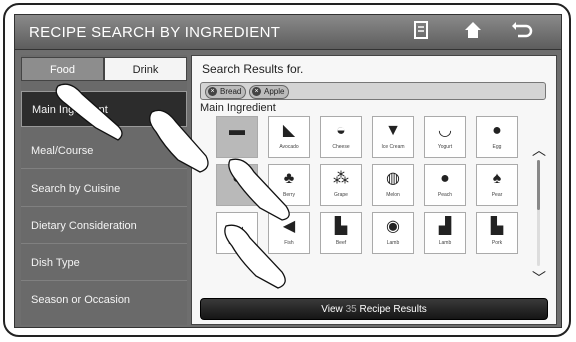 This screenshot has width=576, height=342. What do you see at coordinates (289, 130) in the screenshot?
I see `cake-slice-icon: ◣` at bounding box center [289, 130].